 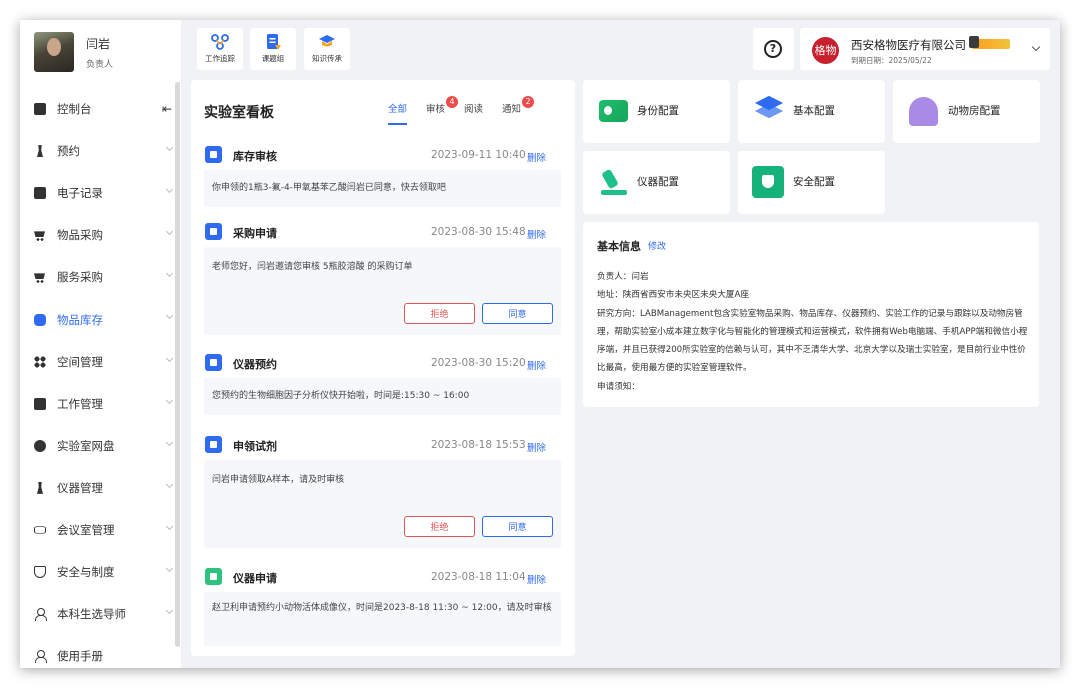 What do you see at coordinates (177, 364) in the screenshot?
I see `sidebar-scrollbar` at bounding box center [177, 364].